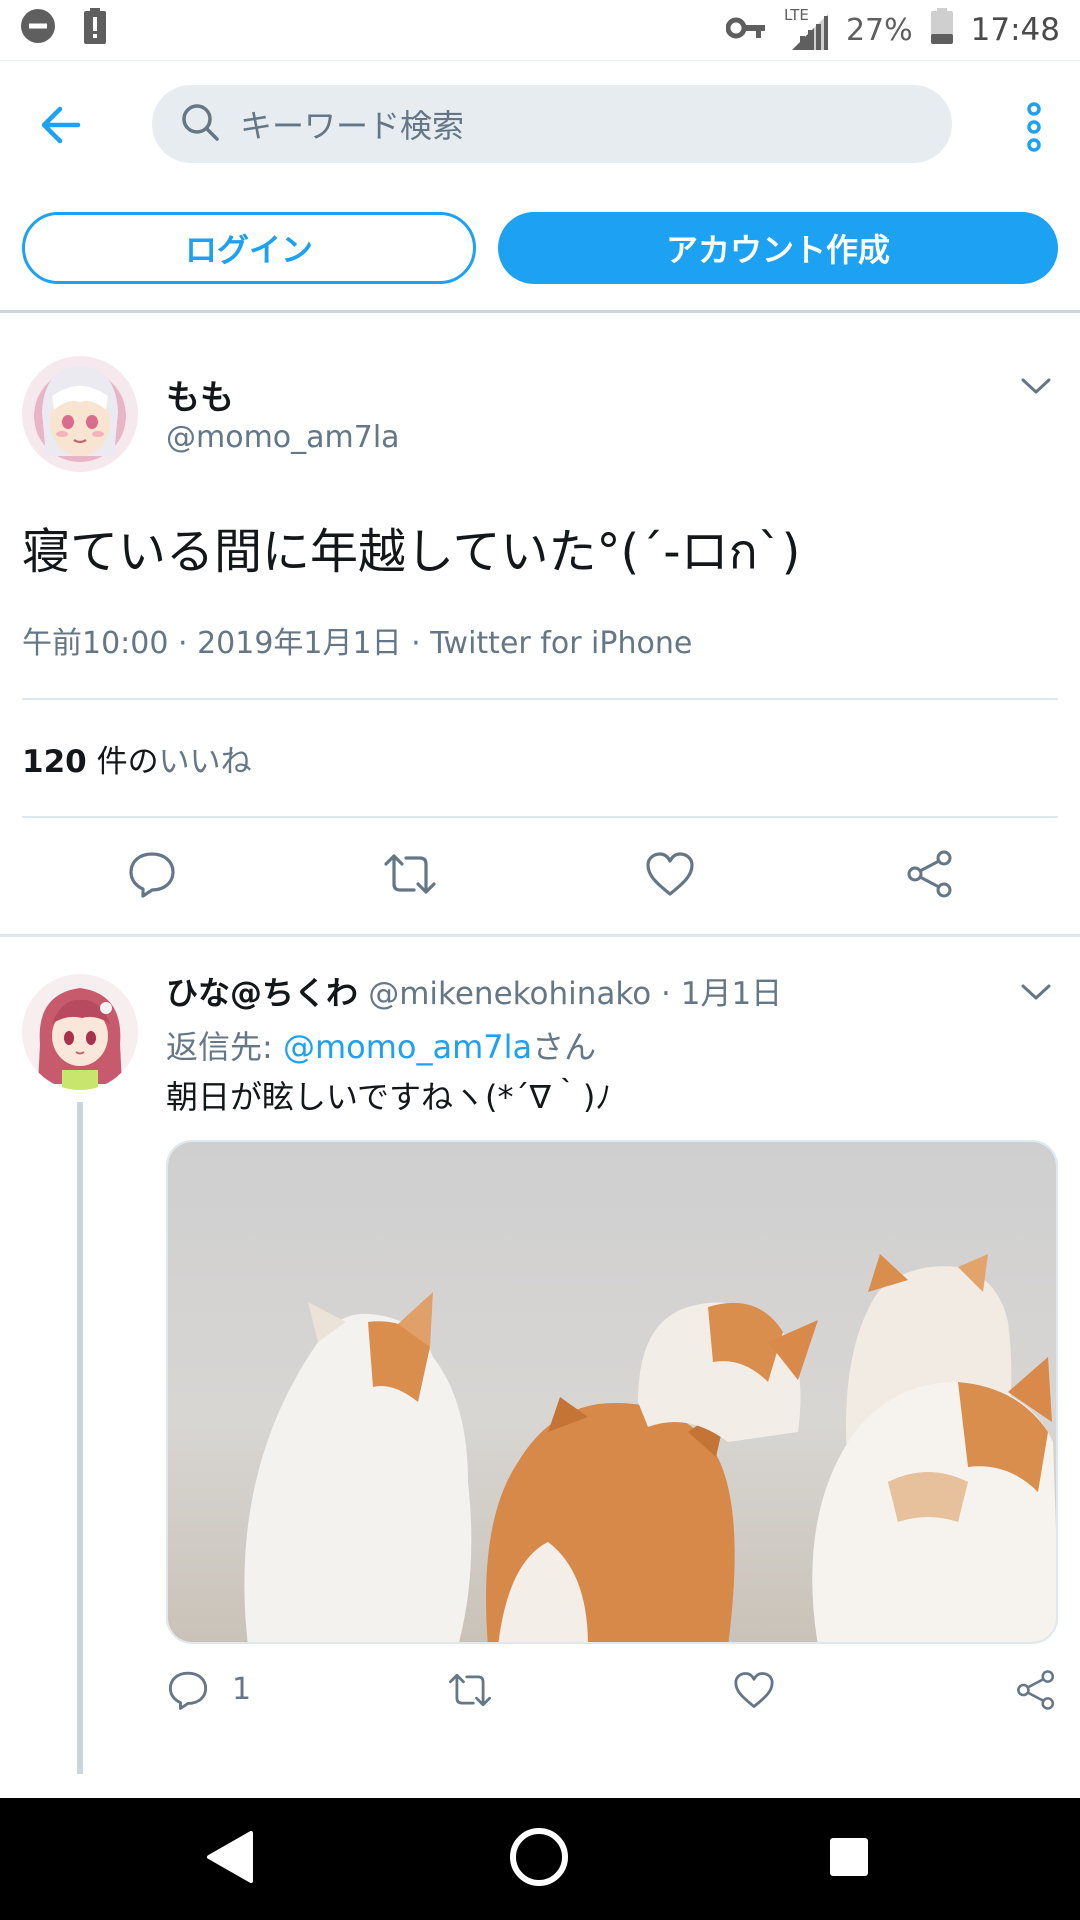  I want to click on tweet-meta: 午前10:00 · 2019年1月1日 · Twitter for iPhone, so click(357, 640).